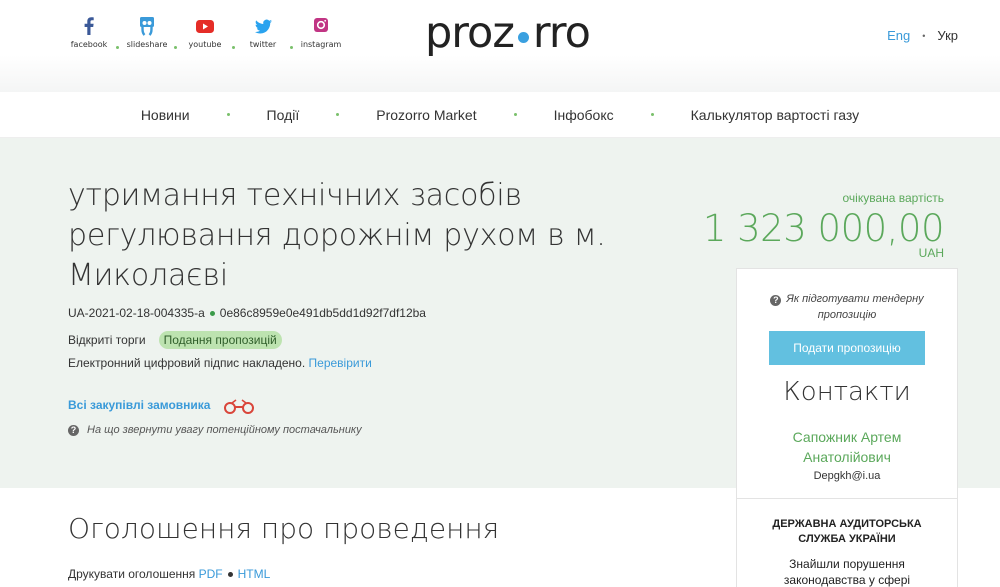 This screenshot has height=587, width=1000. I want to click on lang-eng-link: Eng, so click(898, 35).